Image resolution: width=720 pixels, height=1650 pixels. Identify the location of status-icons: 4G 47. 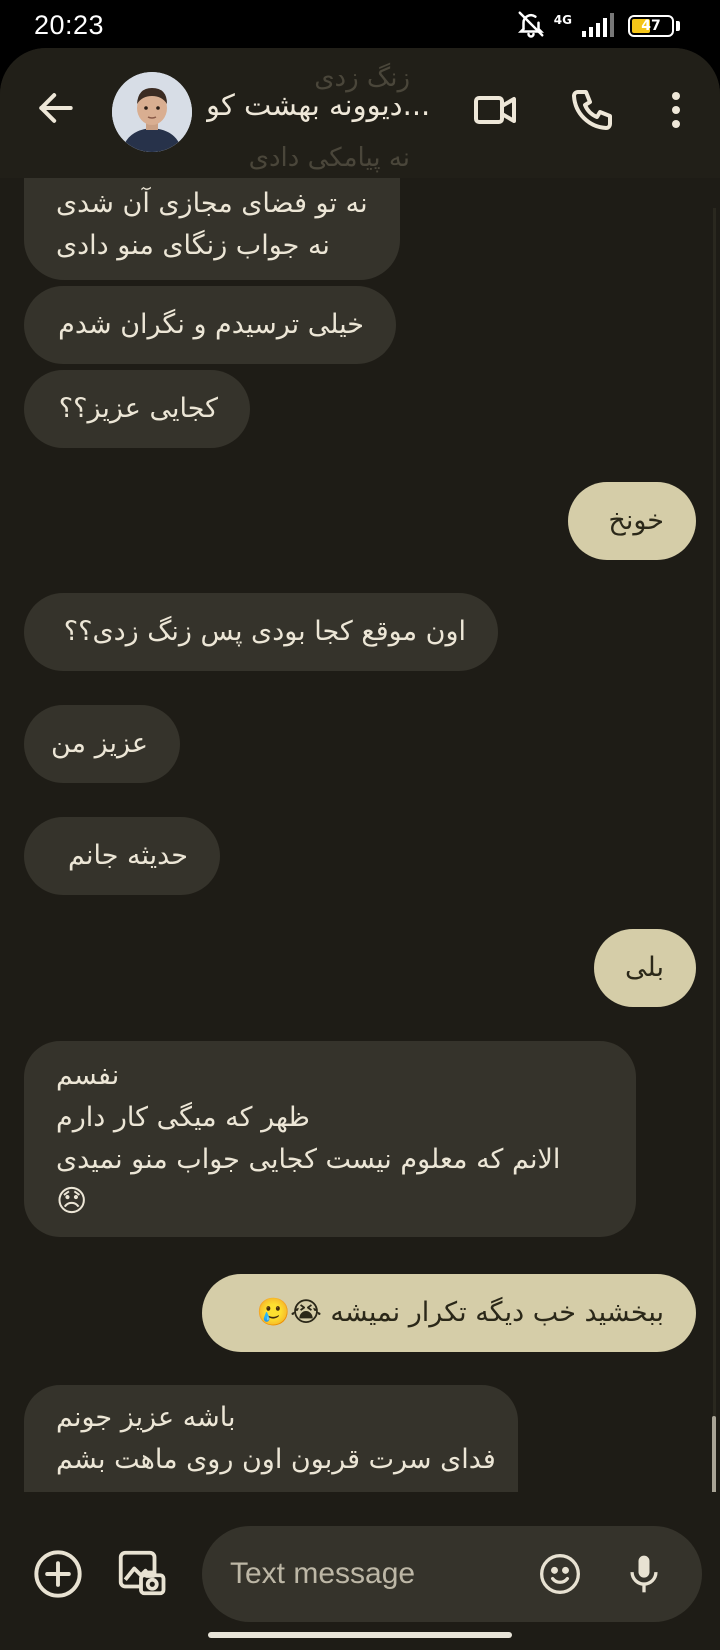
(598, 26).